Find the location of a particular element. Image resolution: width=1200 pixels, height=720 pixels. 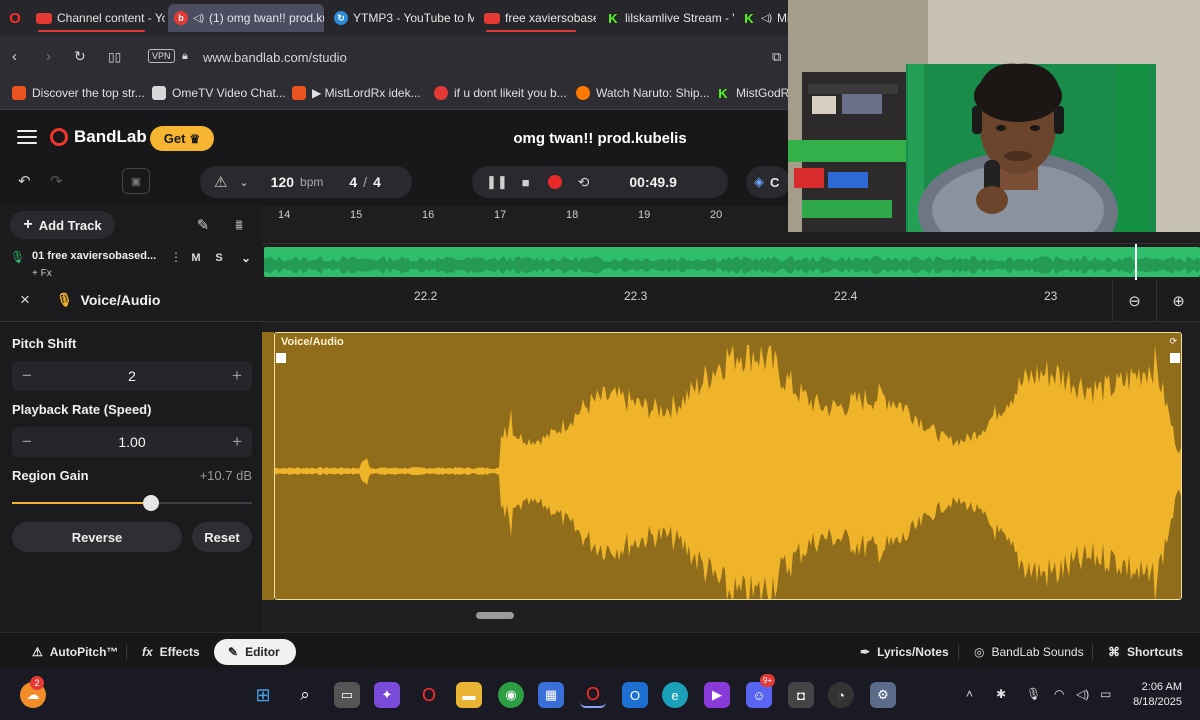

save-icon: ▣ is located at coordinates (136, 181).